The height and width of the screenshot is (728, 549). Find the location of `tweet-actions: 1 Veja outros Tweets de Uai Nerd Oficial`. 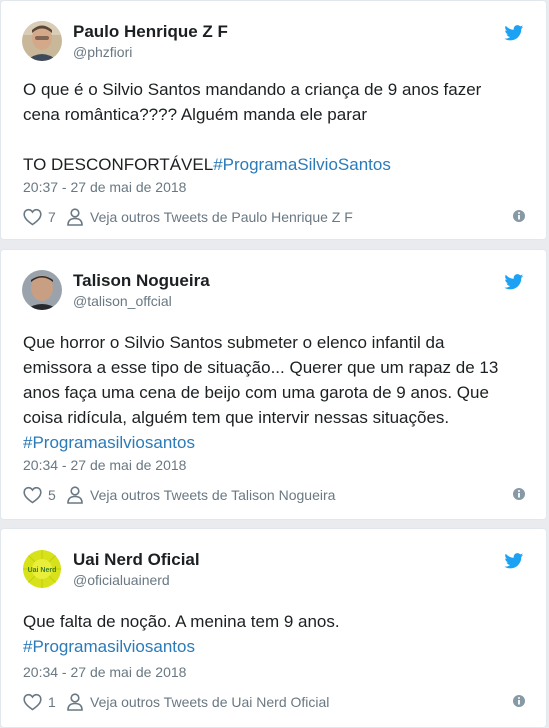

tweet-actions: 1 Veja outros Tweets de Uai Nerd Oficial is located at coordinates (274, 702).